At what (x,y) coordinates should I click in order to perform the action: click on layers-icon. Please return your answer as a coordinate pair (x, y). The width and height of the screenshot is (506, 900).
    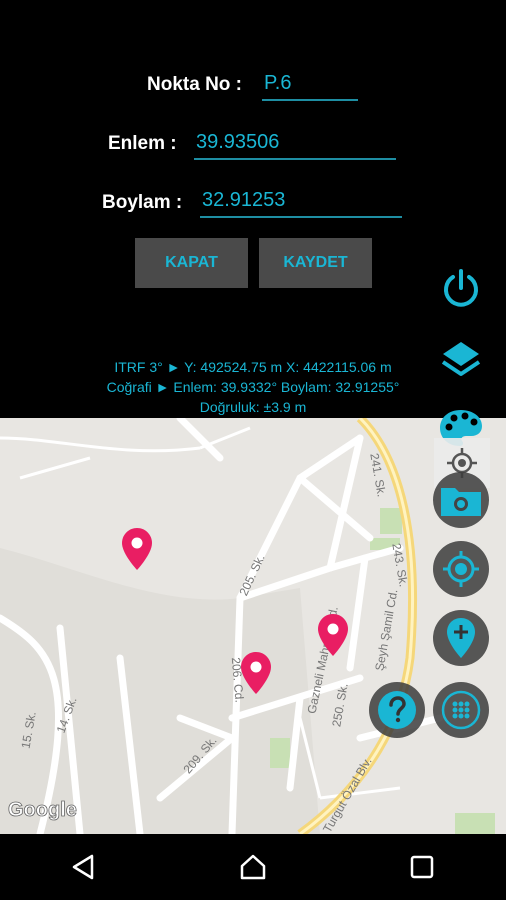
    Looking at the image, I should click on (461, 359).